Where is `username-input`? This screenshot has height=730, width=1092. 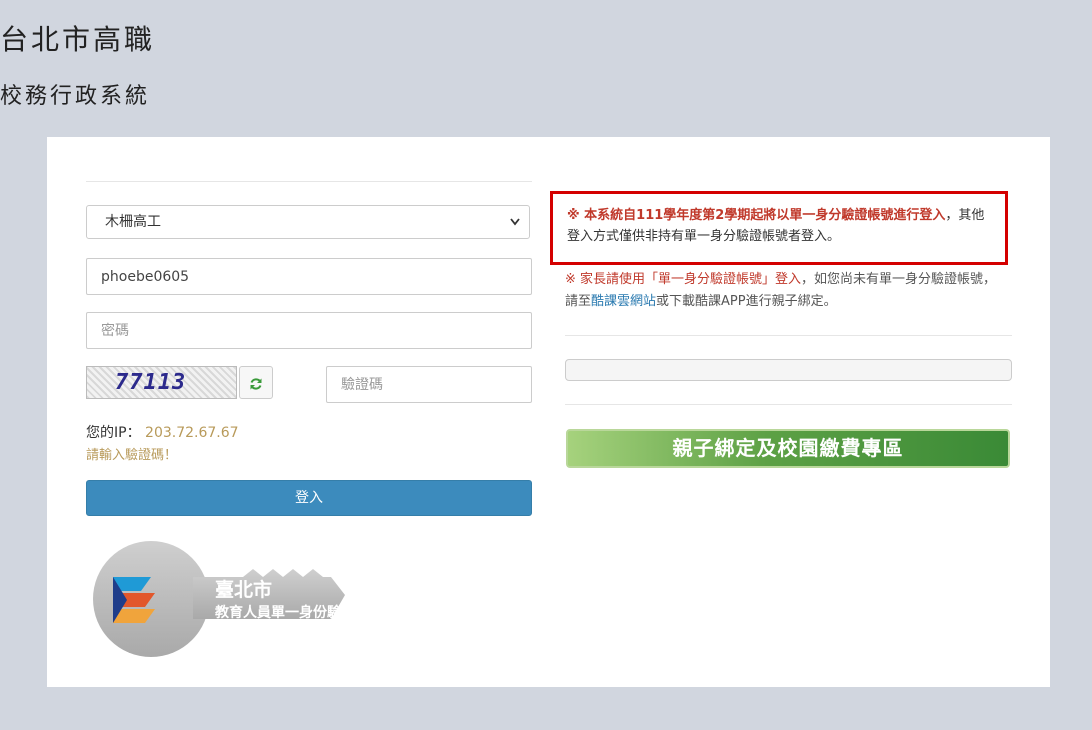 username-input is located at coordinates (309, 276).